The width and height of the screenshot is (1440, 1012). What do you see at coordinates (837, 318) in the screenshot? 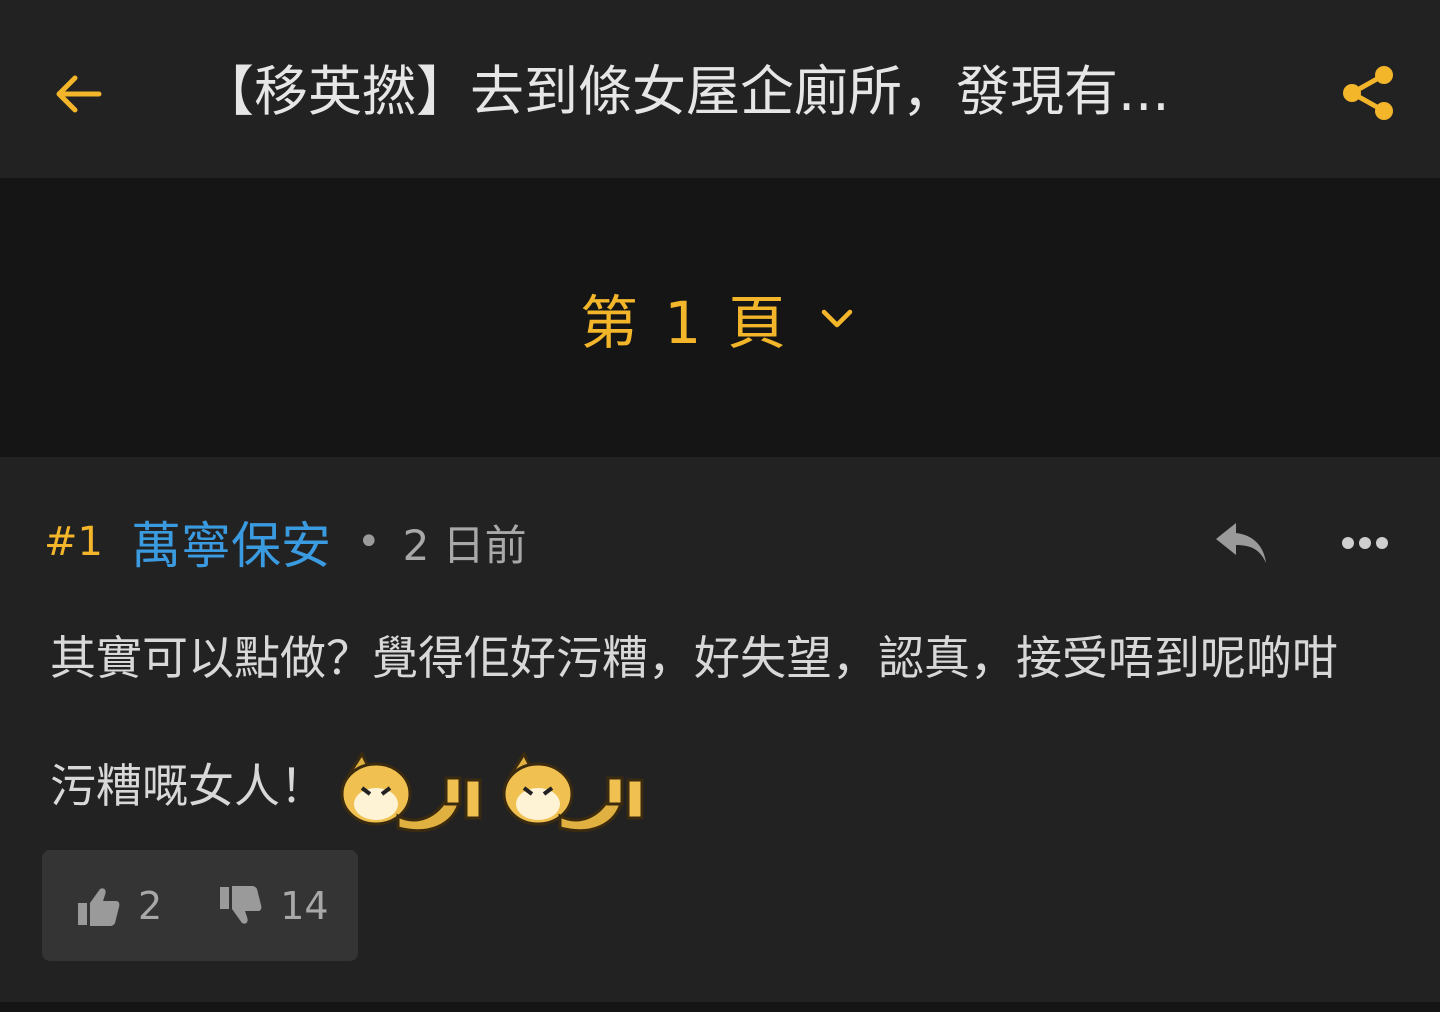
I see `chevron-down-icon` at bounding box center [837, 318].